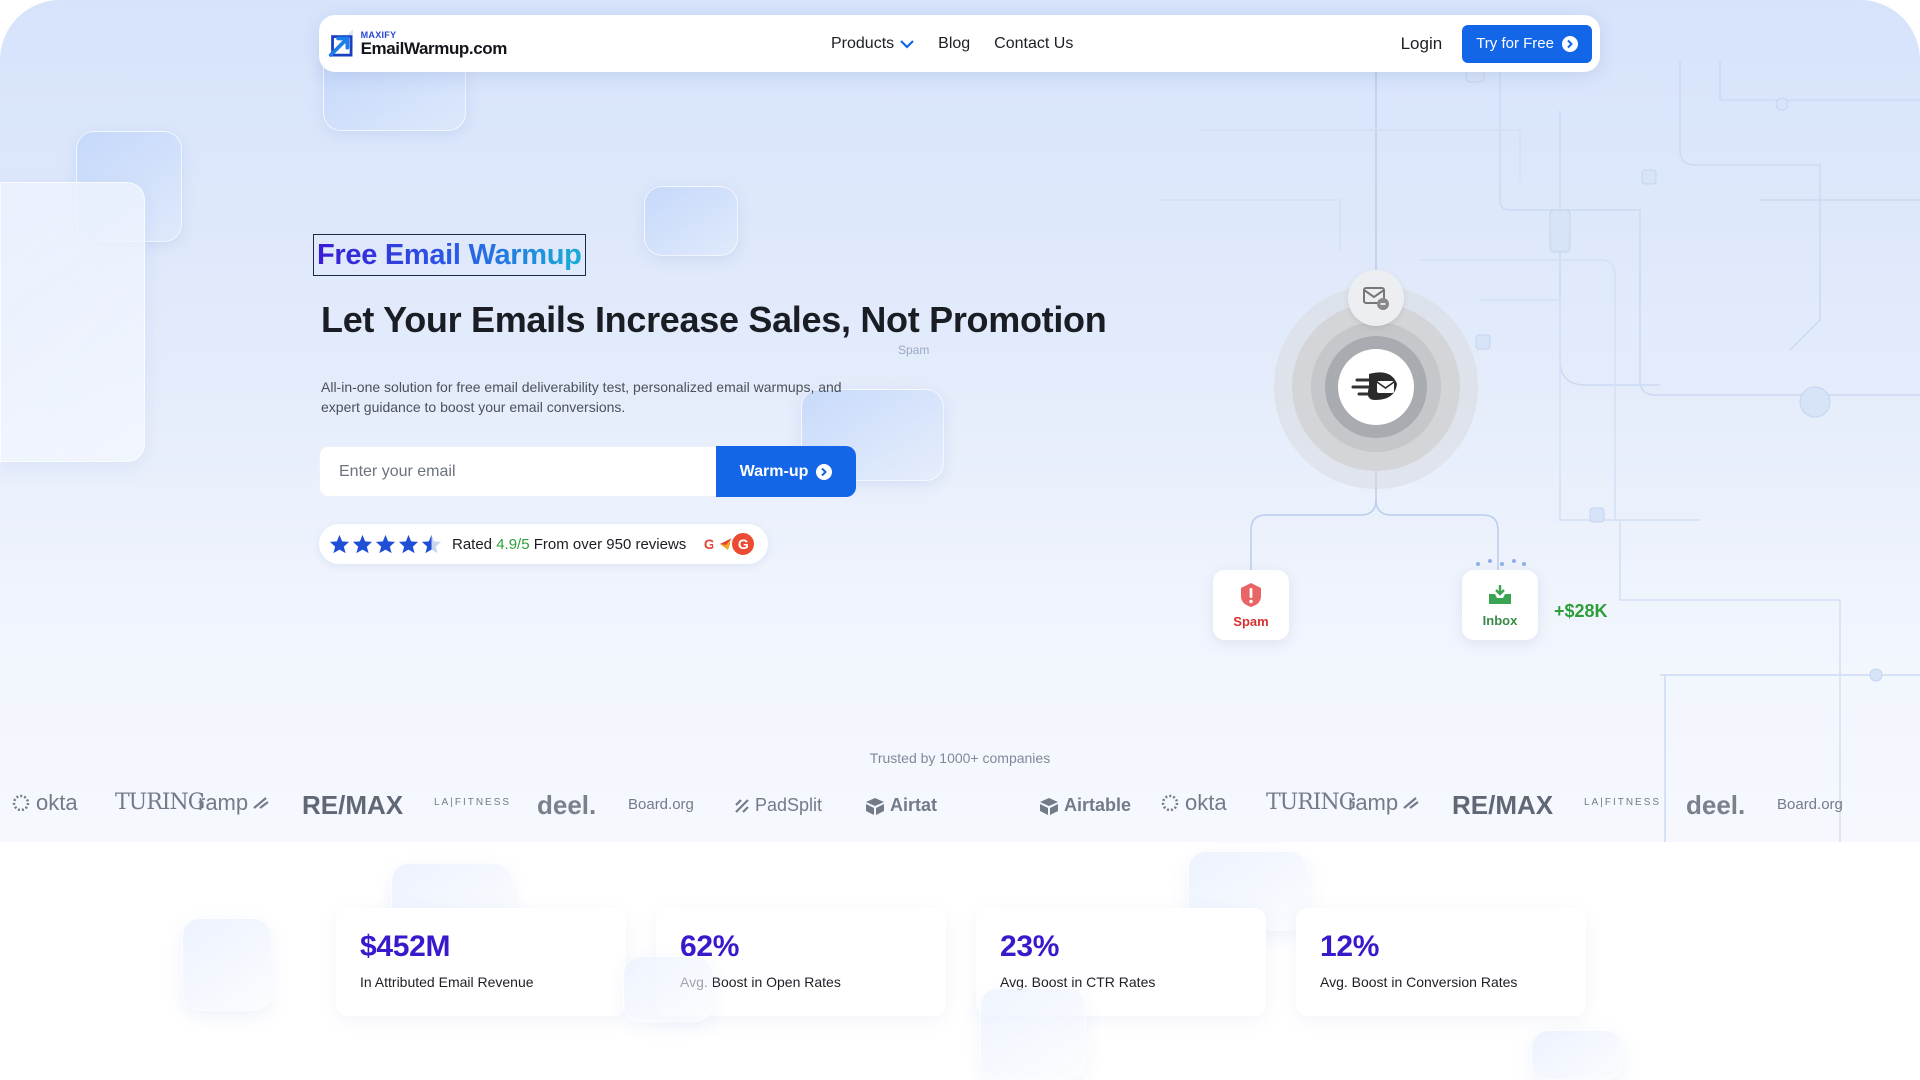 The height and width of the screenshot is (1080, 1920). I want to click on rating-text: Rated 4.9/5 From over 950 reviews, so click(569, 544).